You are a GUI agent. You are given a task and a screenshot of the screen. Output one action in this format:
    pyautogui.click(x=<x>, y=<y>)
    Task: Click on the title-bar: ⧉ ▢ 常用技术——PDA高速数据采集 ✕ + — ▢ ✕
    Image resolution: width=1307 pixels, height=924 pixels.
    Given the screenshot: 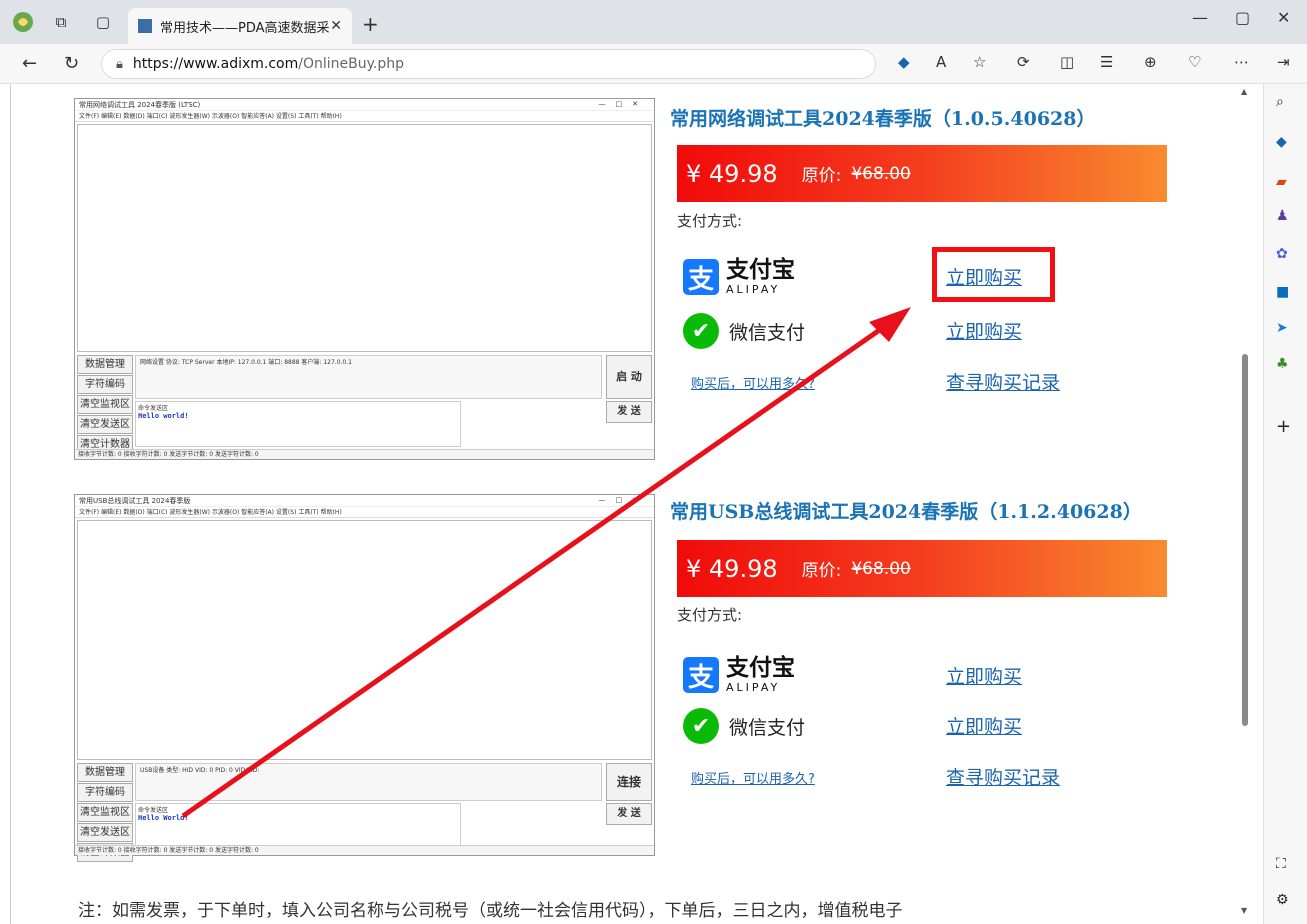 What is the action you would take?
    pyautogui.click(x=653, y=22)
    